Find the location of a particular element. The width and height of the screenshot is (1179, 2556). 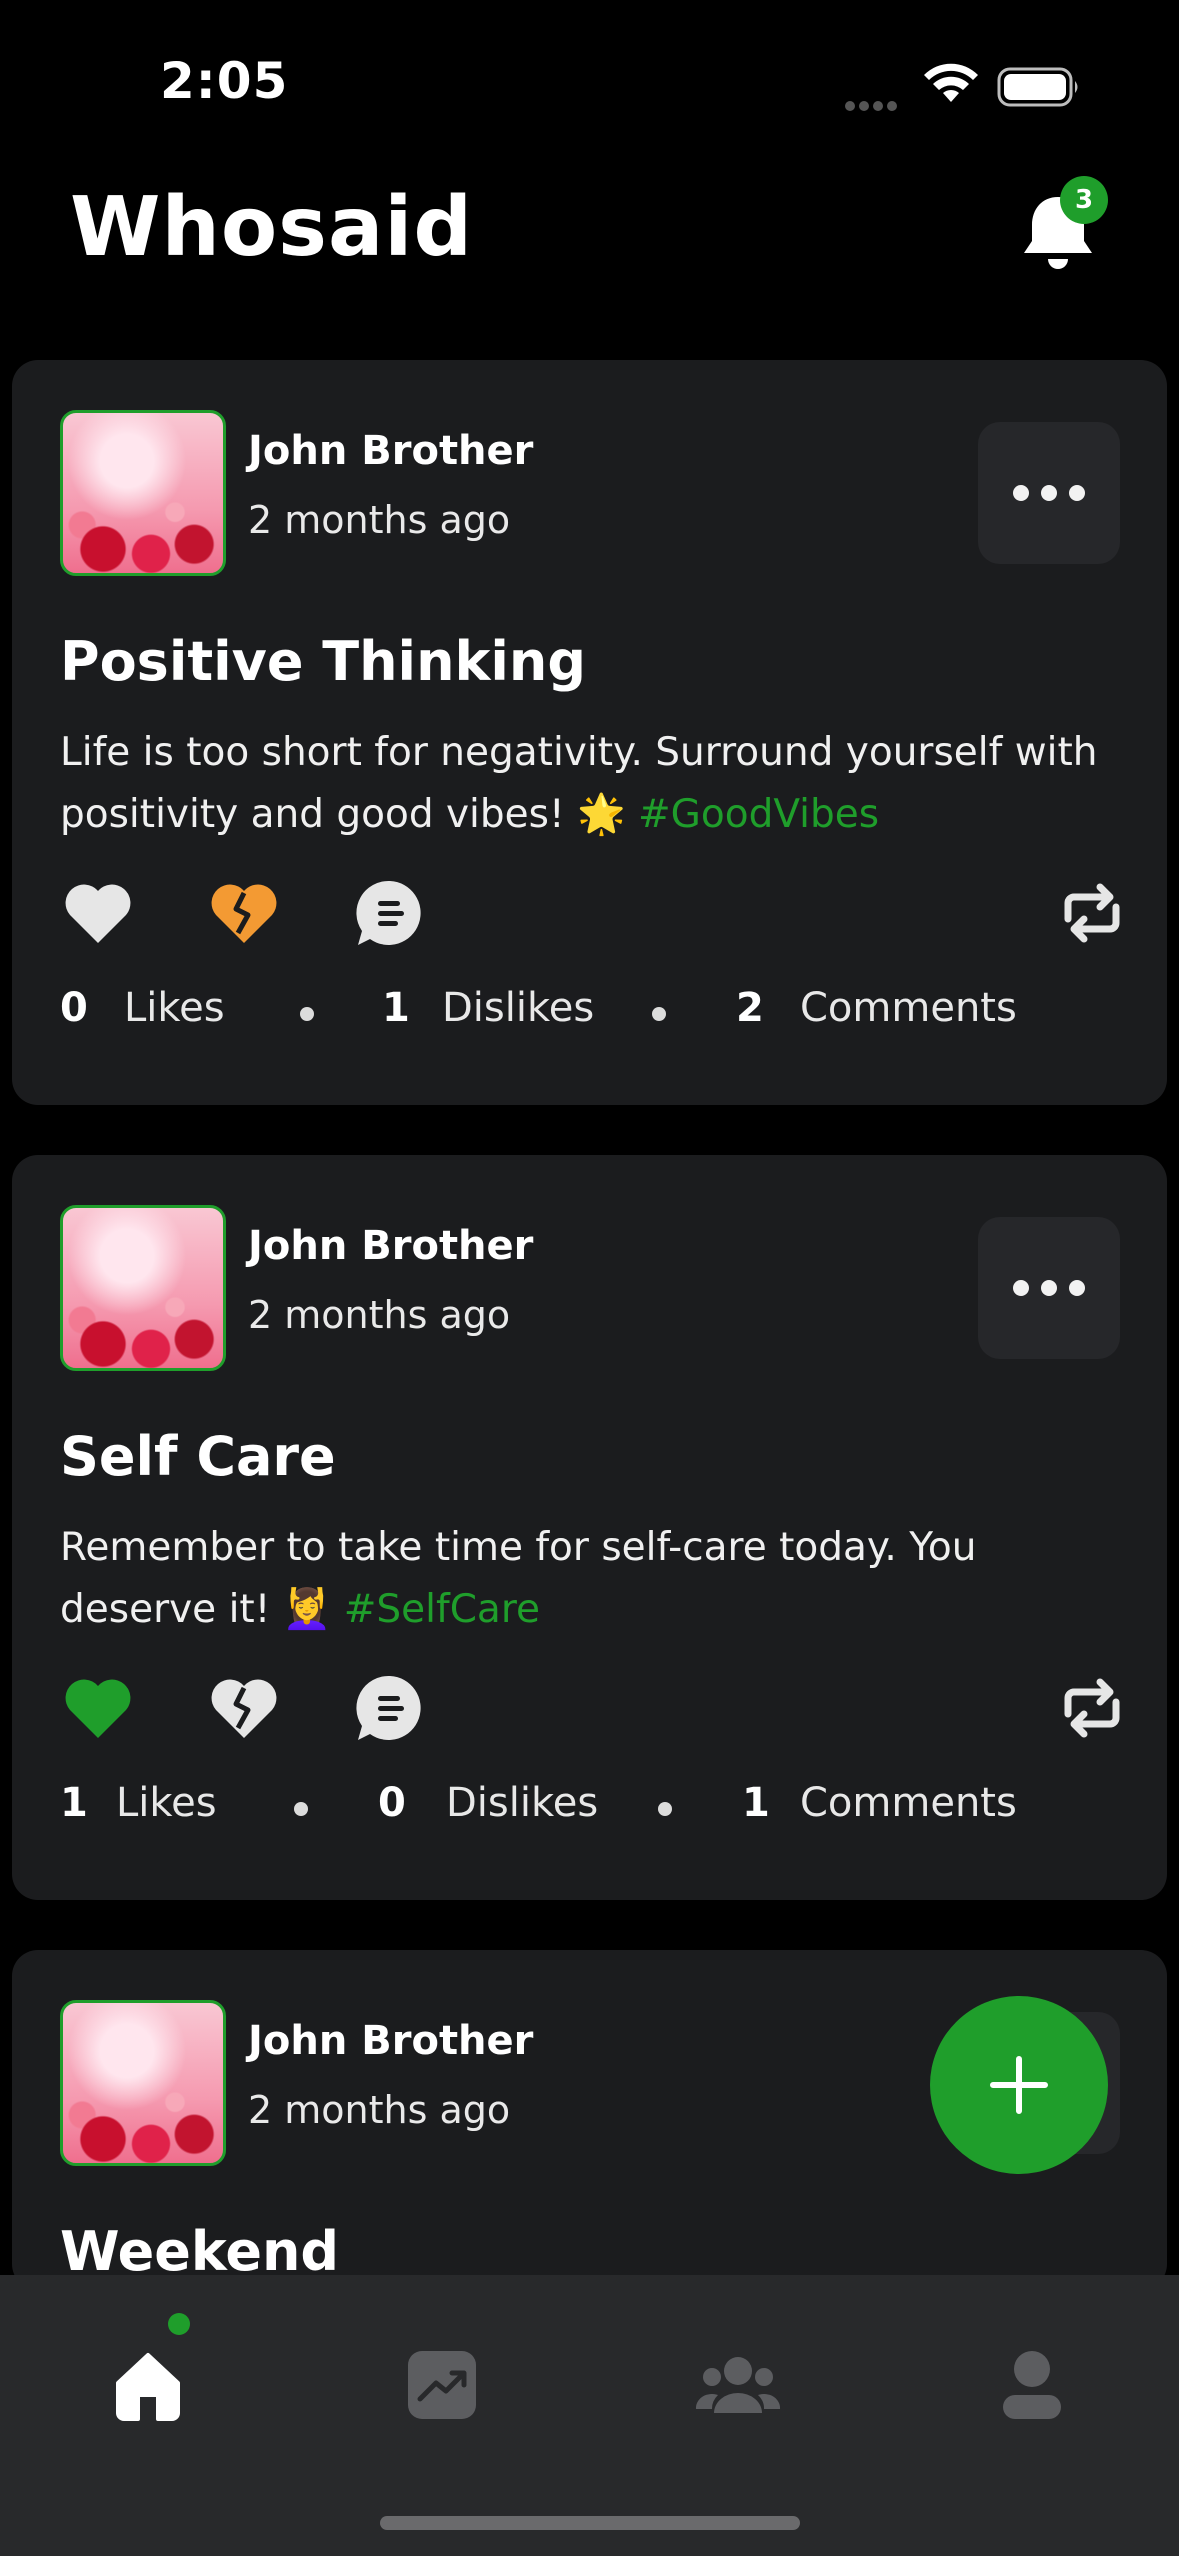

trending-icon is located at coordinates (442, 2385).